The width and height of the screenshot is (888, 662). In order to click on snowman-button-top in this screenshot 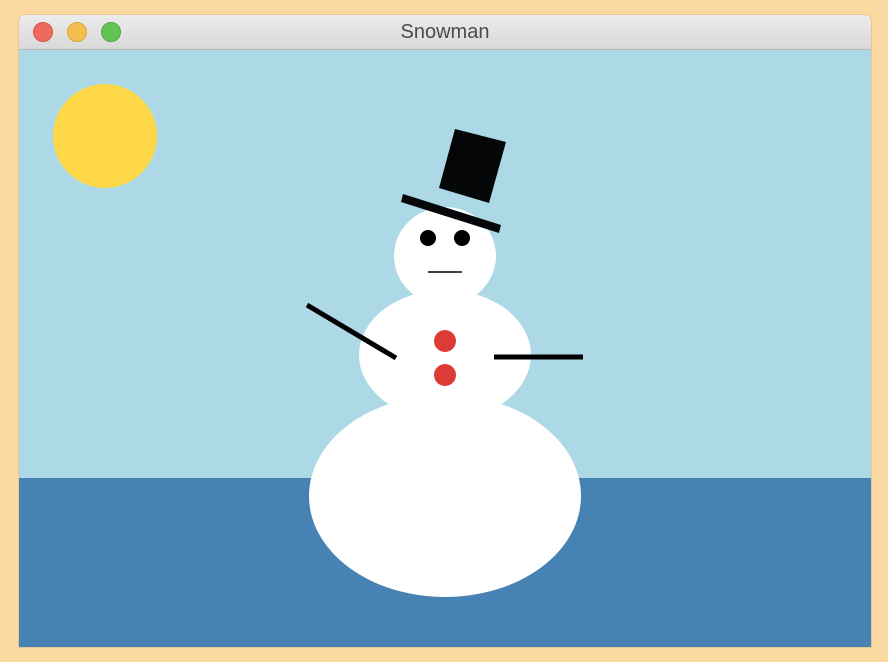, I will do `click(445, 341)`.